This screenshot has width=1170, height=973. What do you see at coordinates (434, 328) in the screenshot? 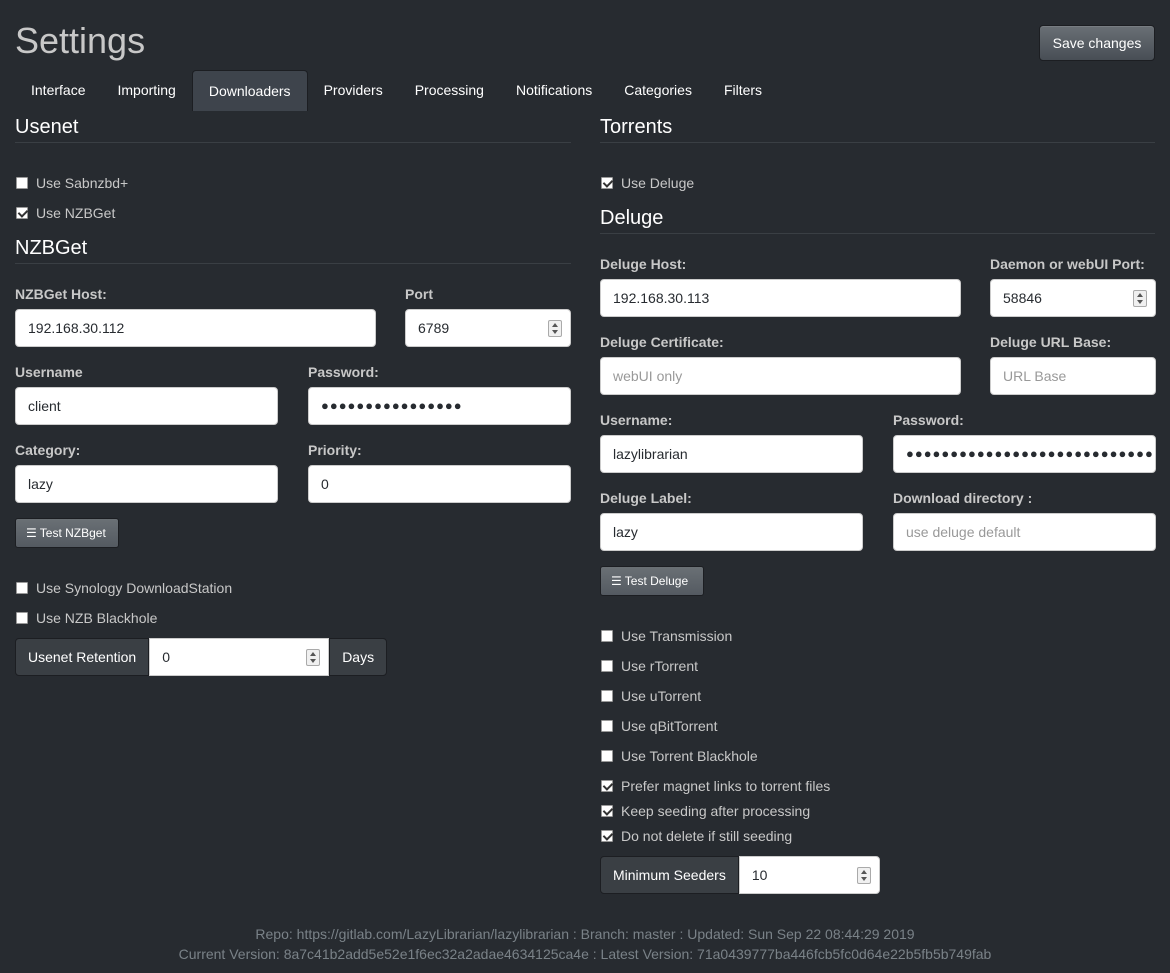
I see `nzbget-port-value: 6789` at bounding box center [434, 328].